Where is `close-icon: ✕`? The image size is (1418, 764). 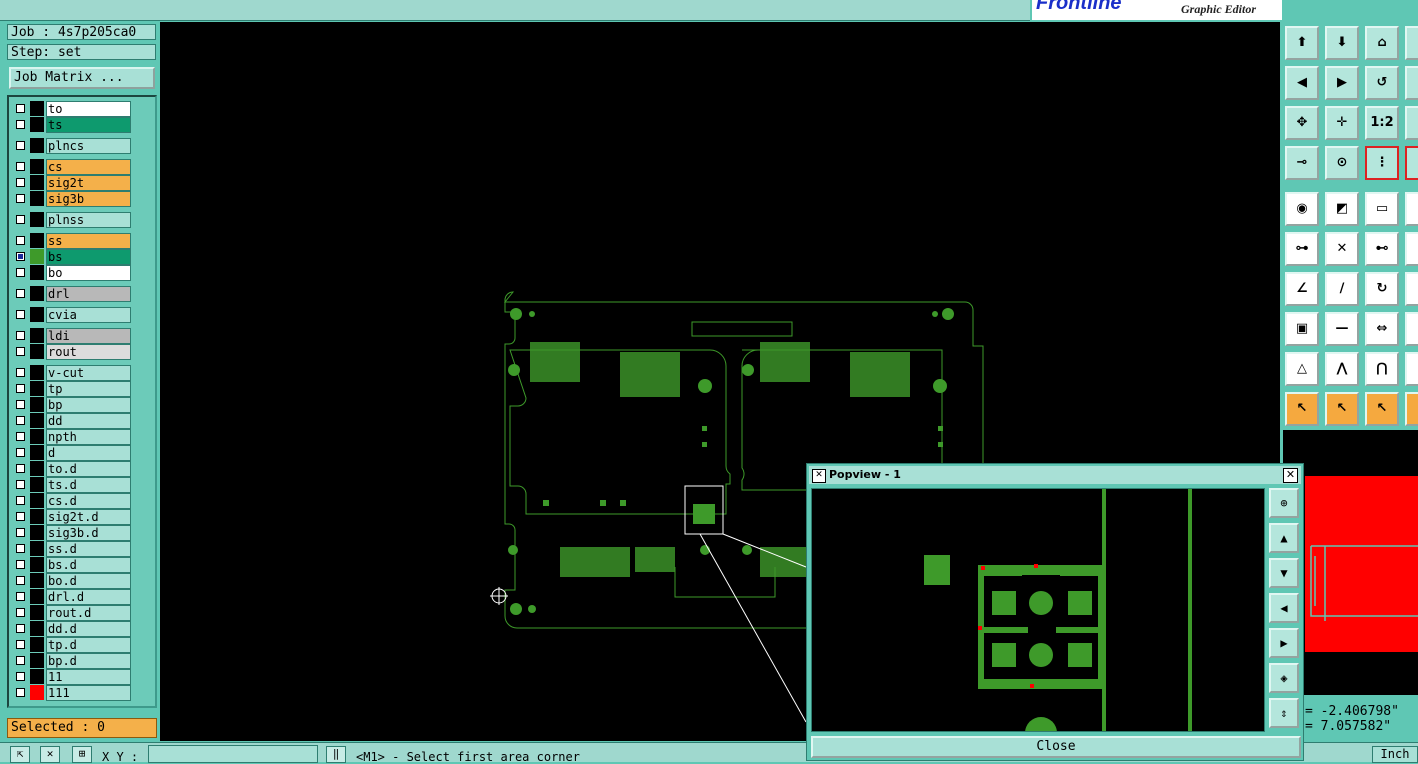
close-icon: ✕ is located at coordinates (1290, 475).